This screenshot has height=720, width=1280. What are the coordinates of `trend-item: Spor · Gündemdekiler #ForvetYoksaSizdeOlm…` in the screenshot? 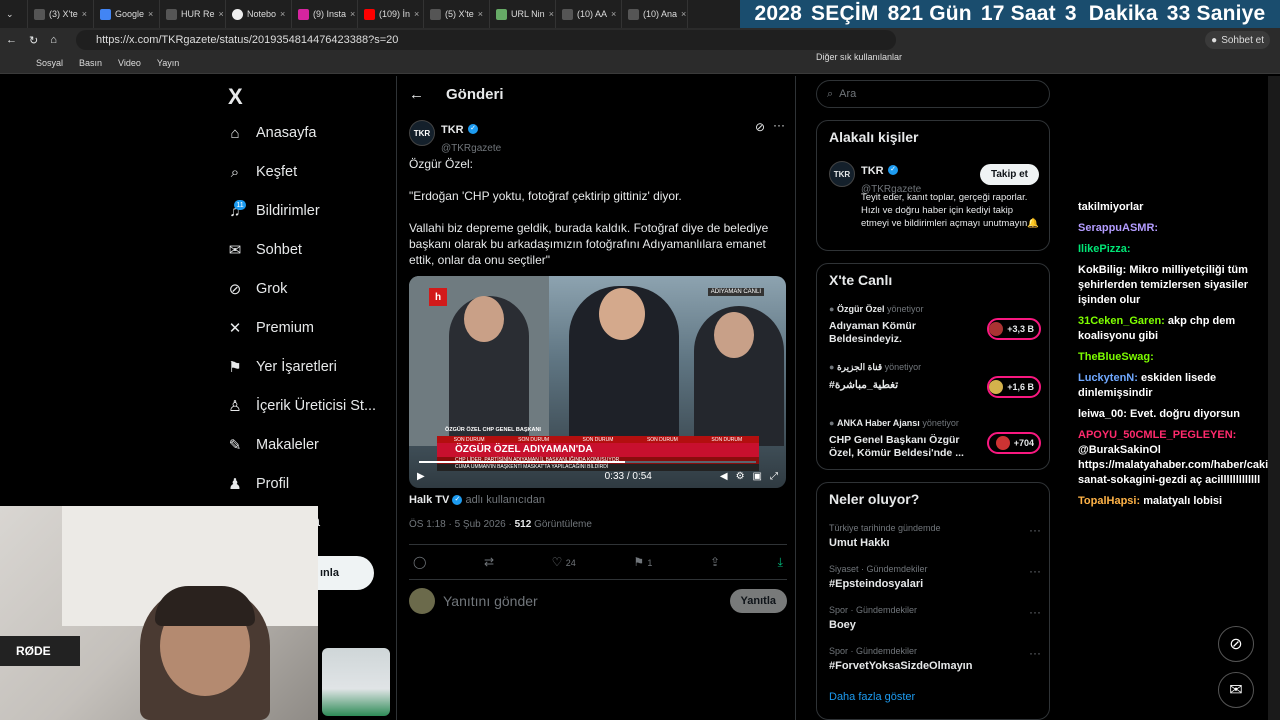 It's located at (935, 659).